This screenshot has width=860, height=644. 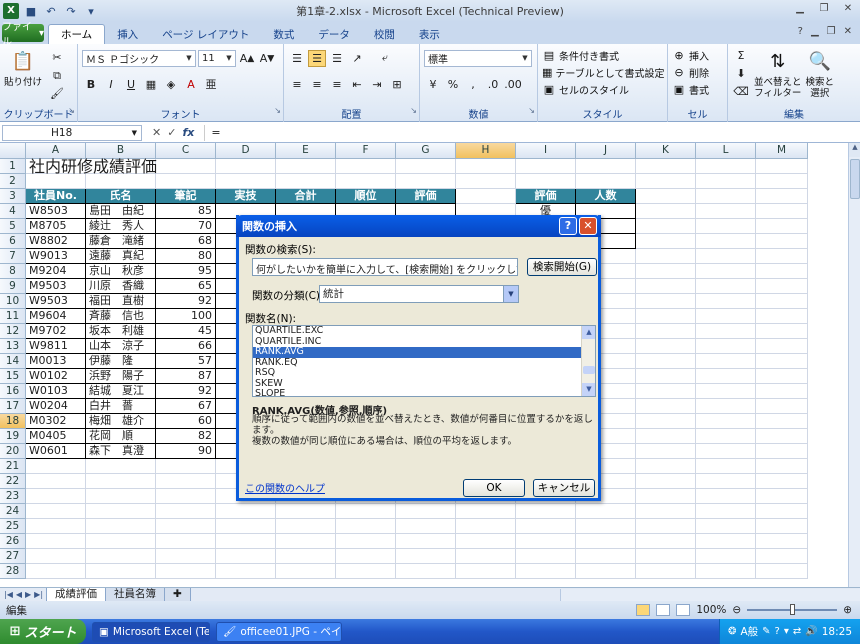 What do you see at coordinates (13, 556) in the screenshot?
I see `row-header: 27` at bounding box center [13, 556].